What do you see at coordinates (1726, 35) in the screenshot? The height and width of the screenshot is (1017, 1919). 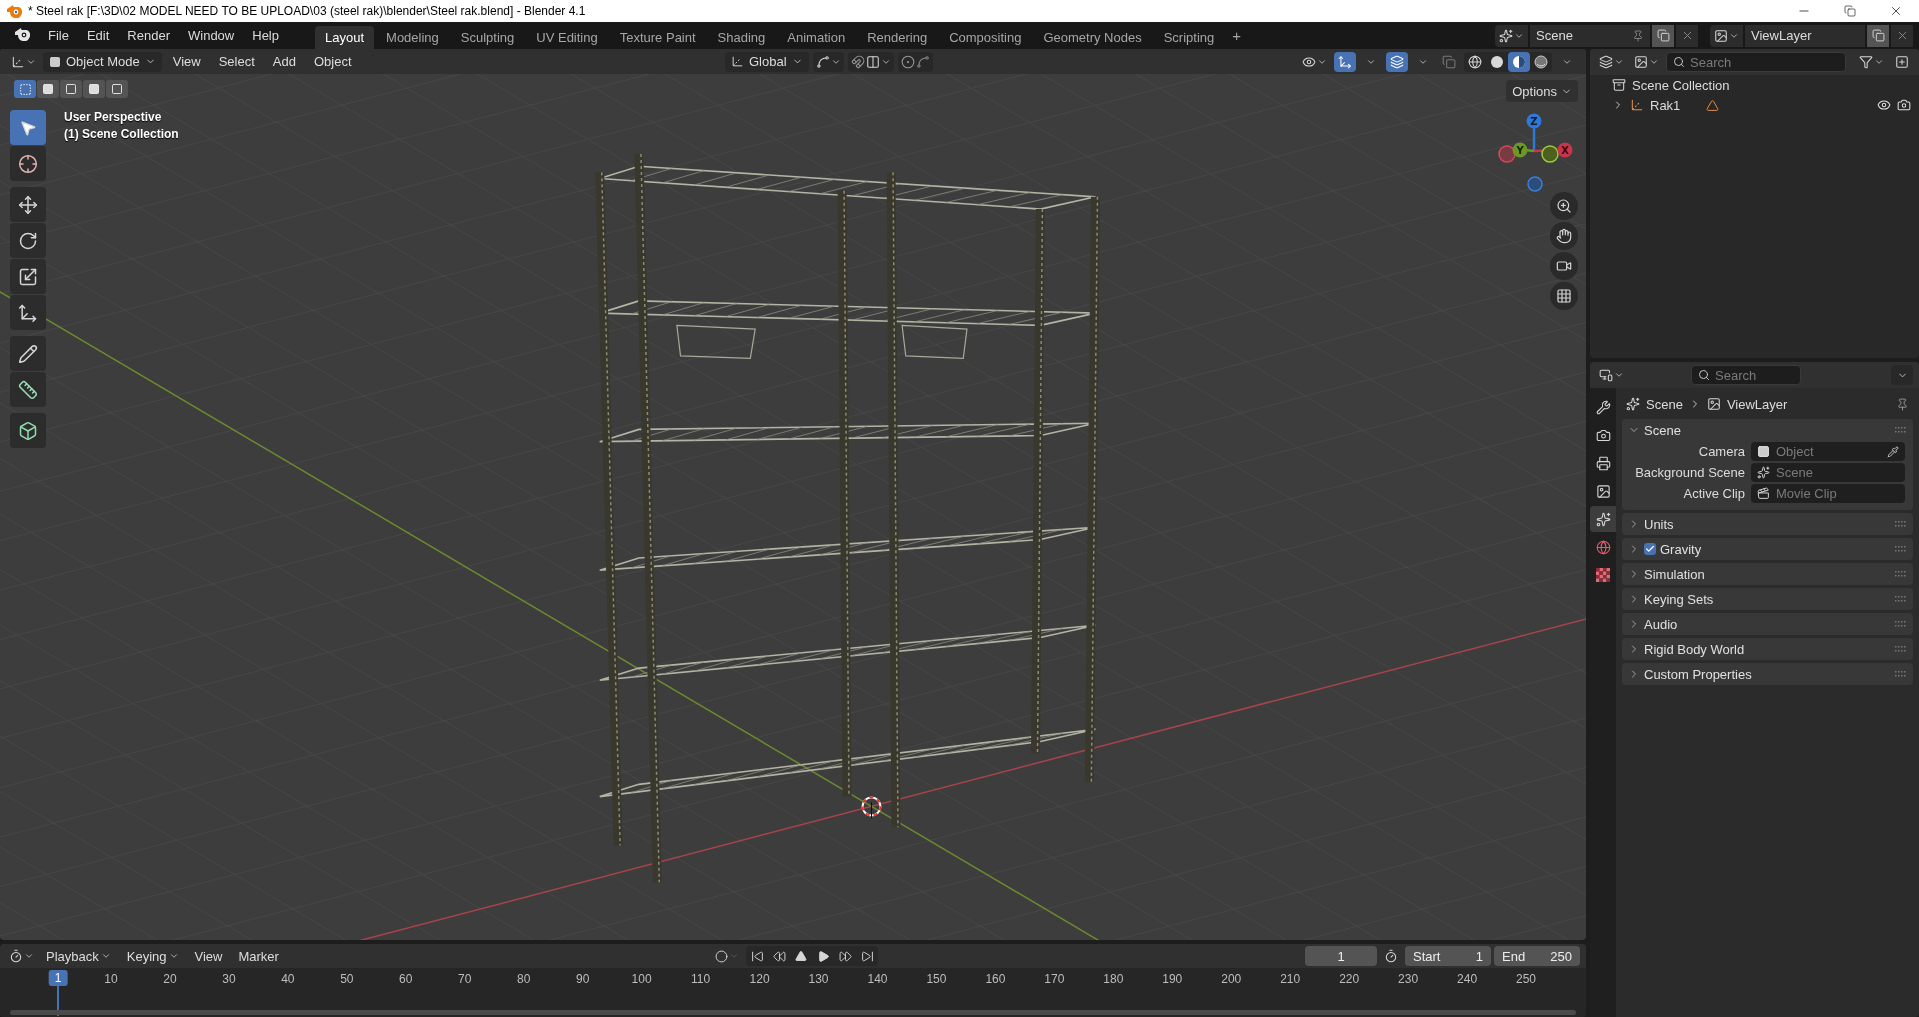 I see `view-layer-type-button` at bounding box center [1726, 35].